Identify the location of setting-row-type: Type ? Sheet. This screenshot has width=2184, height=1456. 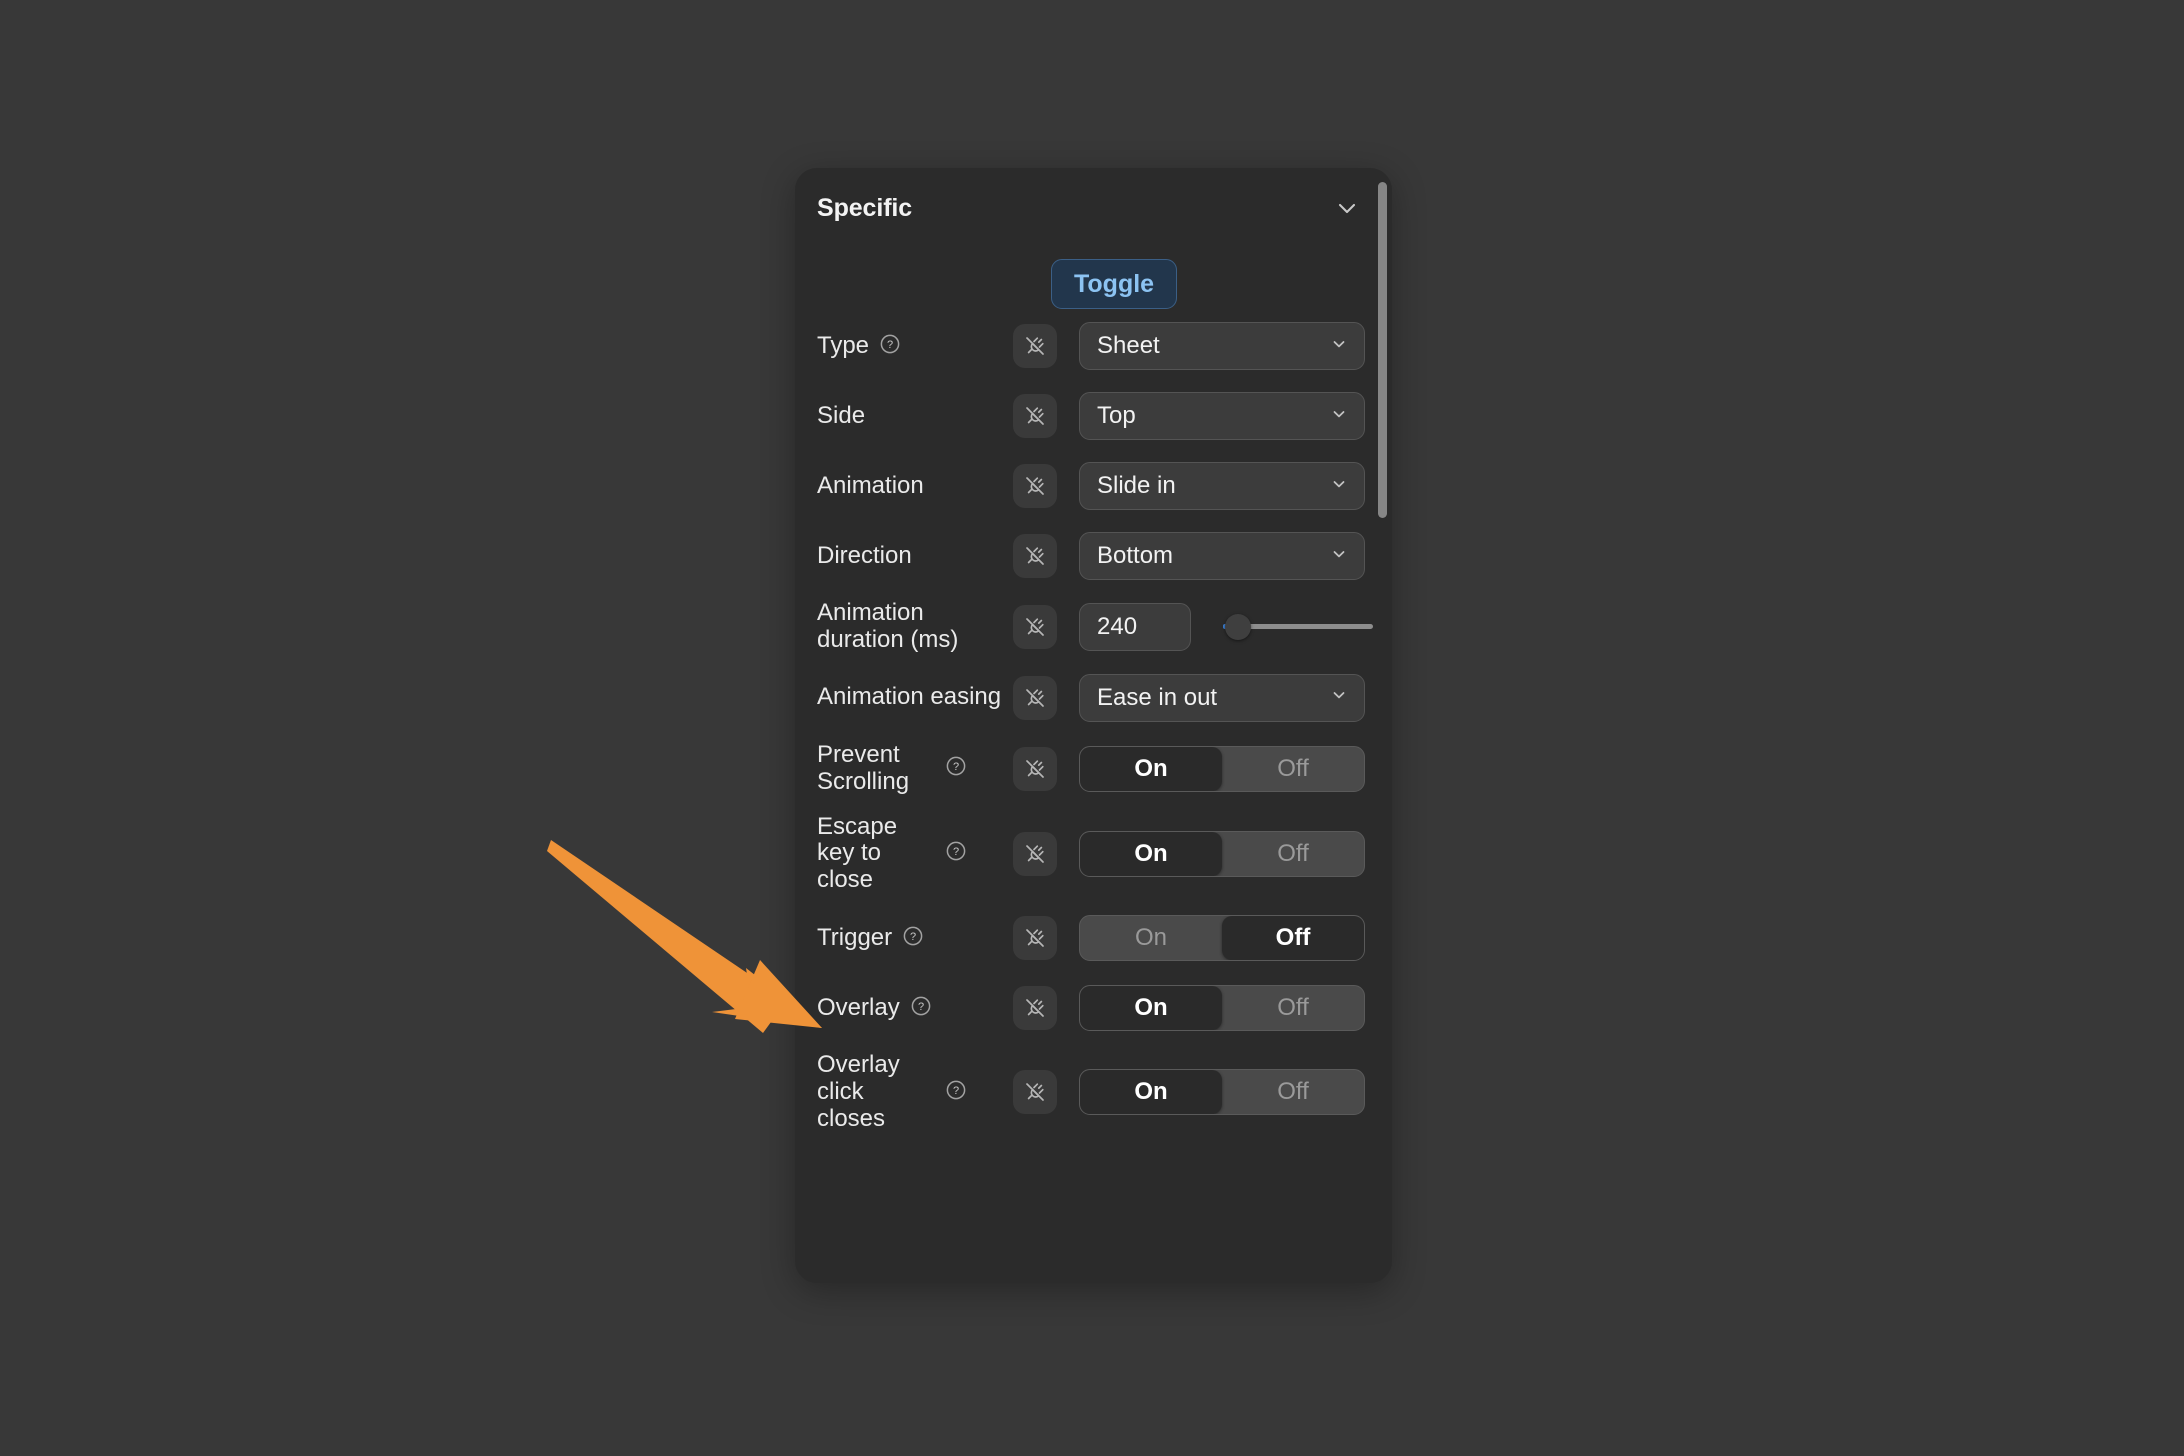
(1093, 346).